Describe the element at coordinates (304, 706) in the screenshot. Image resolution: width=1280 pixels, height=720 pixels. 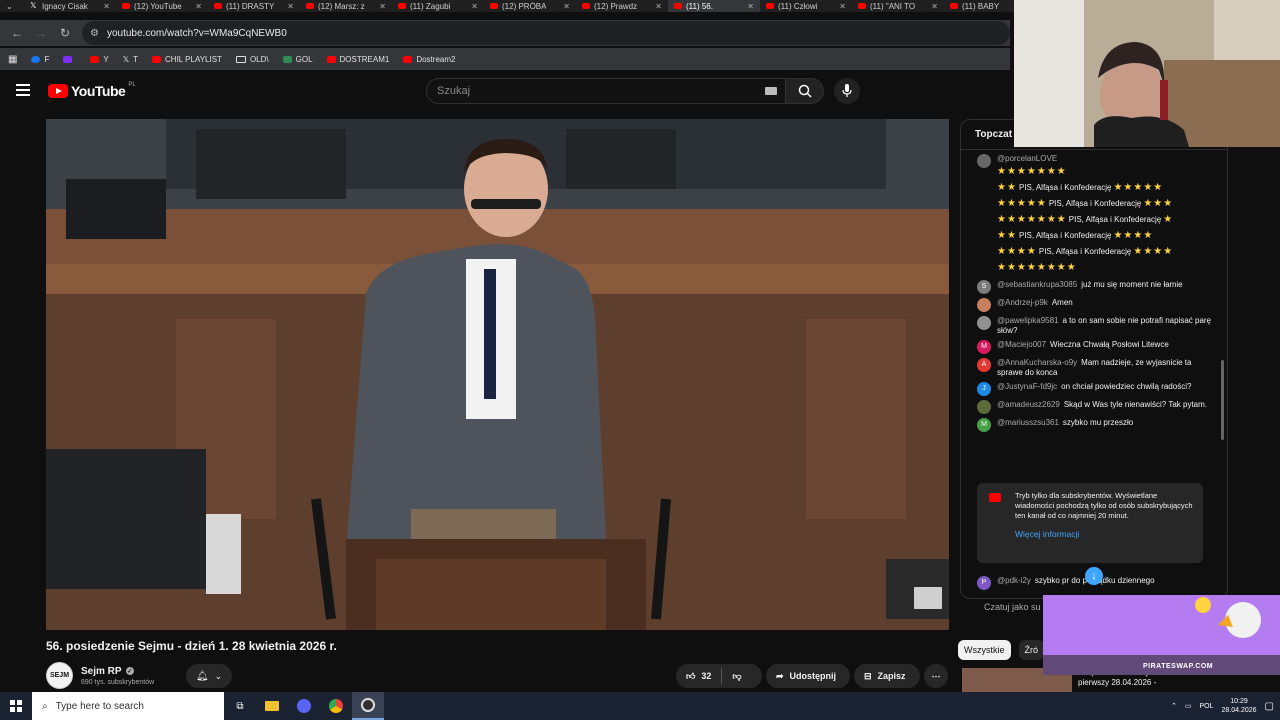
I see `discord-icon` at that location.